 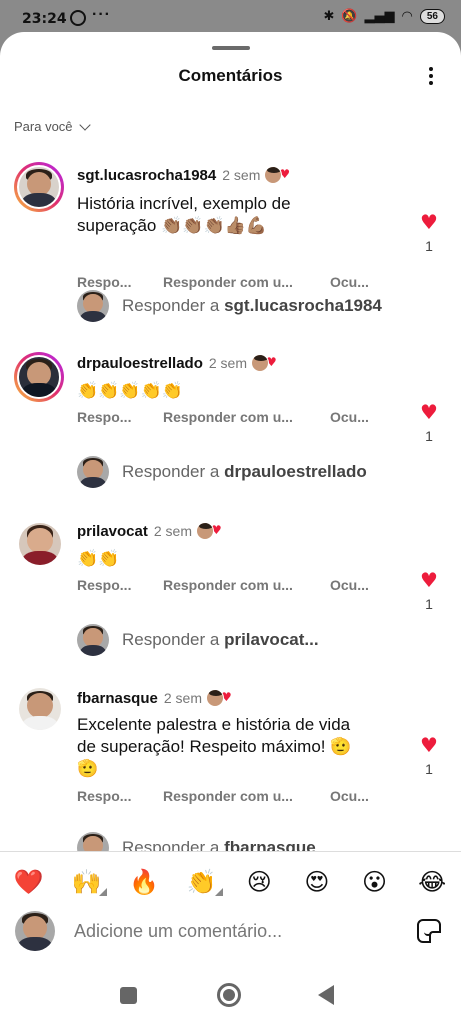 What do you see at coordinates (130, 390) in the screenshot?
I see `comment-text: 👏👏👏👏👏` at bounding box center [130, 390].